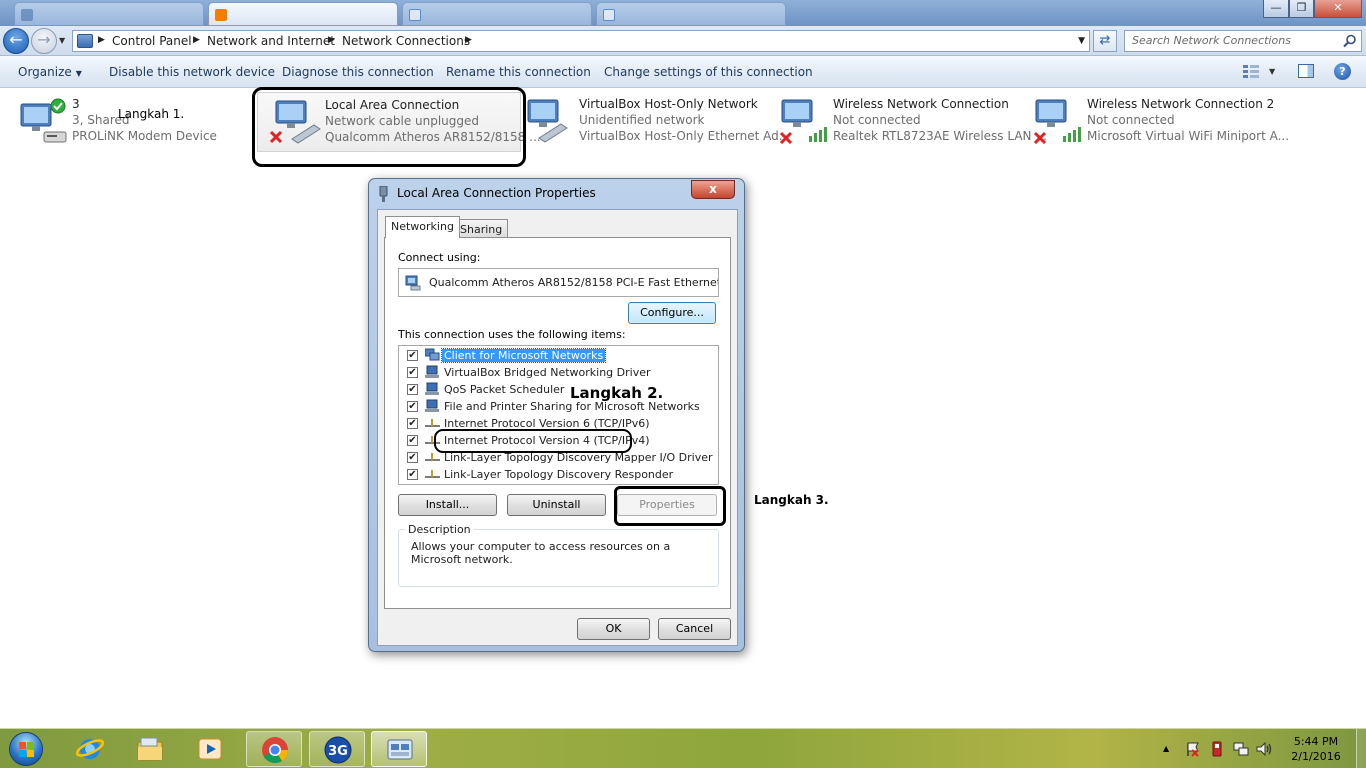 This screenshot has height=768, width=1366. Describe the element at coordinates (1166, 748) in the screenshot. I see `show-hidden-icons-icon: ▲` at that location.